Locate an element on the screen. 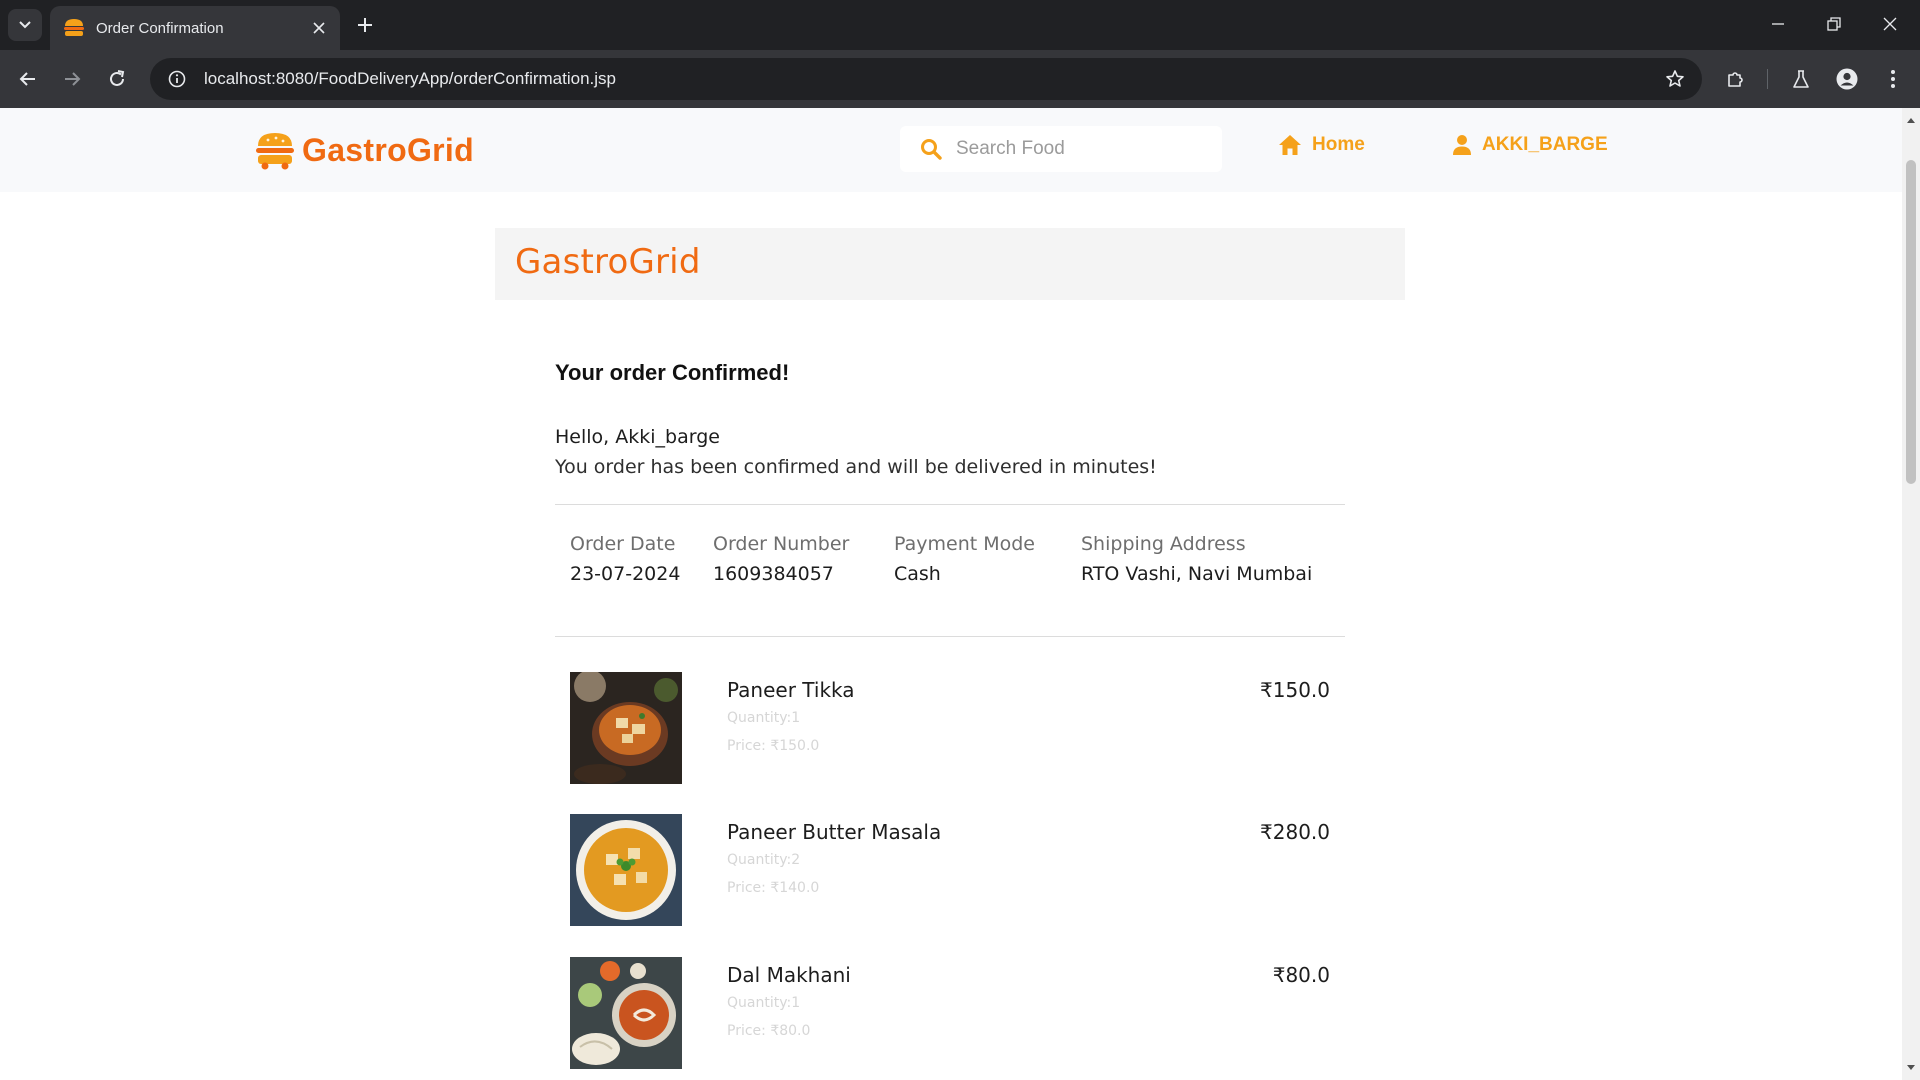  nav-home-label: Home is located at coordinates (1338, 144).